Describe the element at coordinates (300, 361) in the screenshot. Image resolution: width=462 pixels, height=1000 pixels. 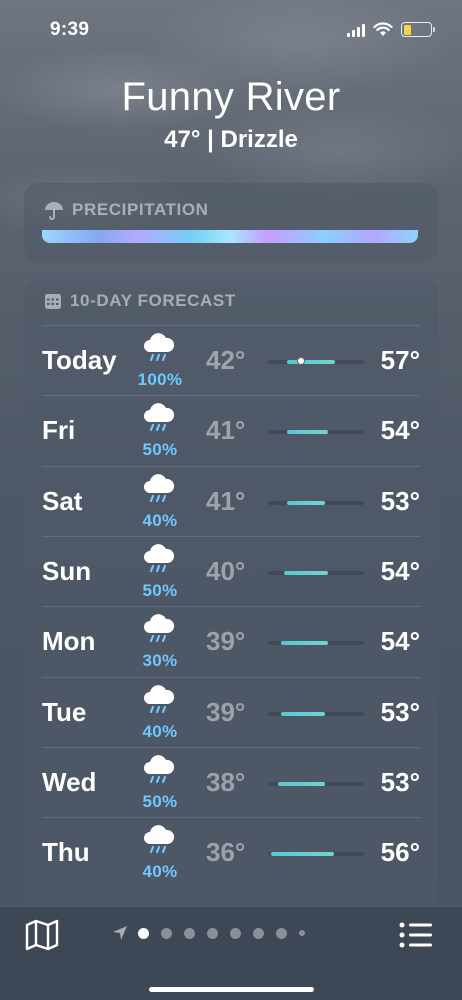
I see `current-temperature-dot` at that location.